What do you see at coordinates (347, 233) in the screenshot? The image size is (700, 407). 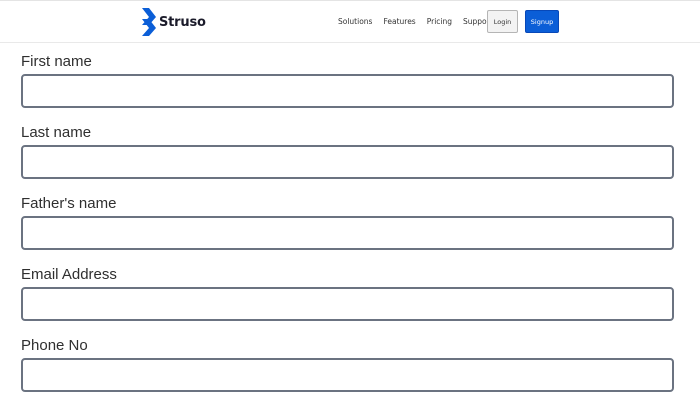 I see `fathers-name-input` at bounding box center [347, 233].